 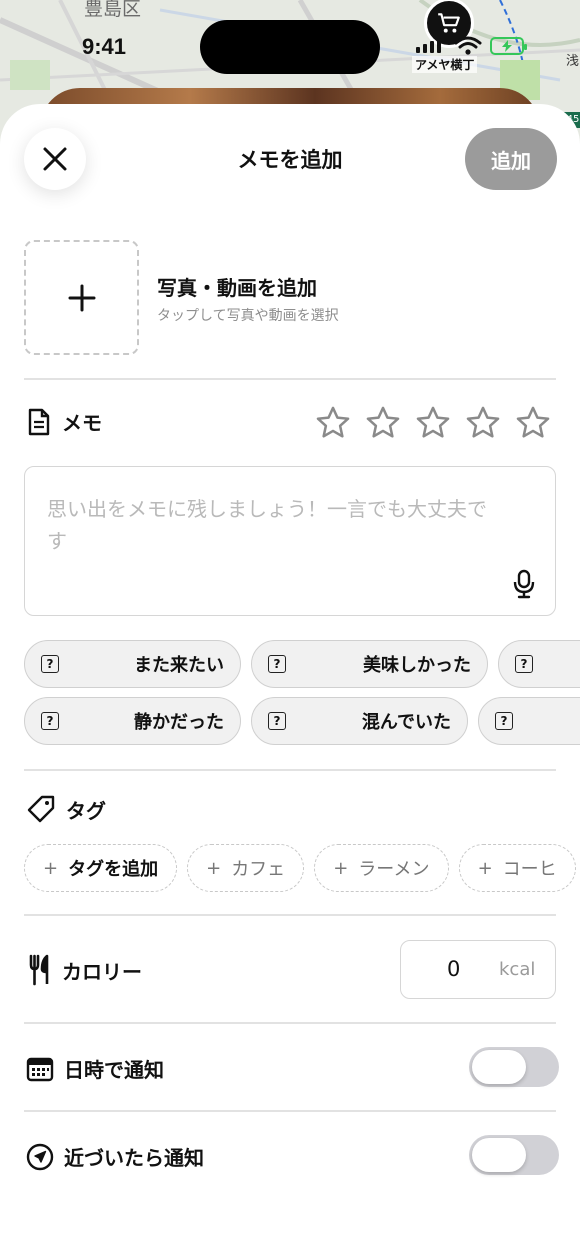 I want to click on calorie-label: カロリー, so click(x=102, y=971).